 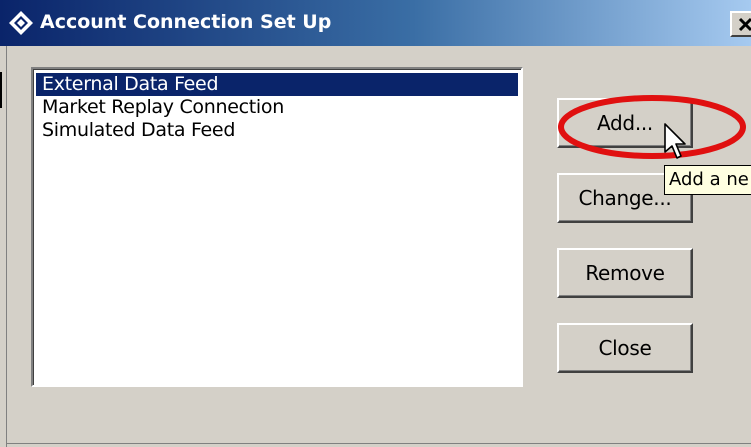 I want to click on left-edge-mark, so click(x=1, y=90).